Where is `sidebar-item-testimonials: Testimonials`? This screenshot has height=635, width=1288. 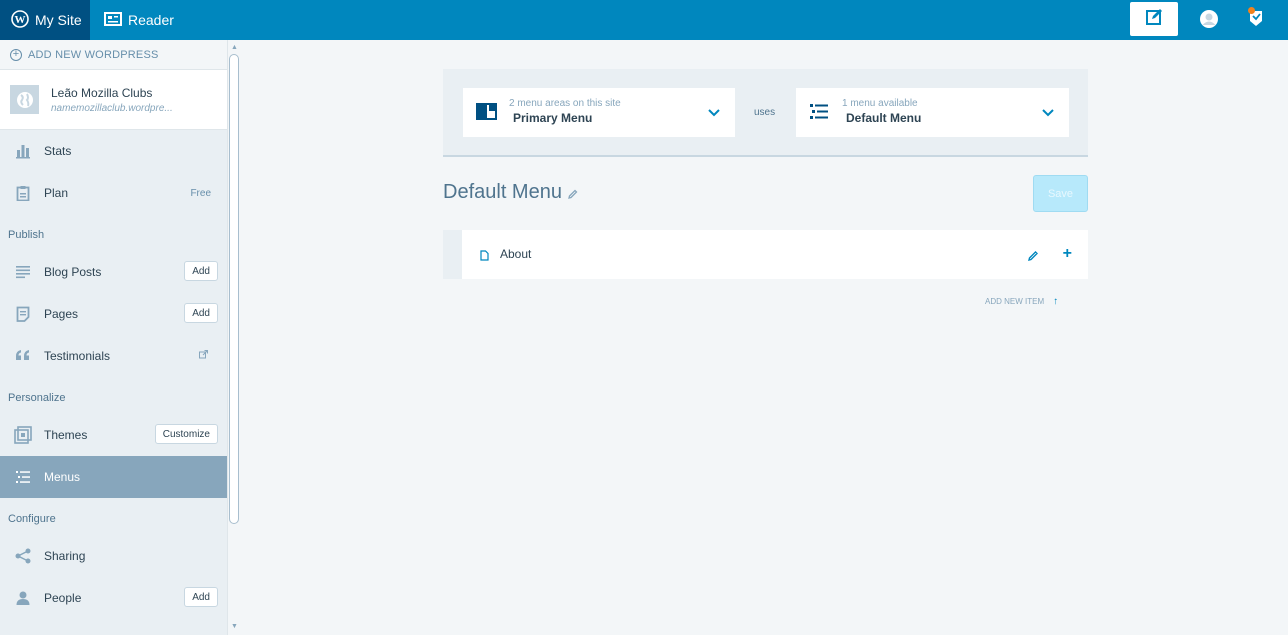 sidebar-item-testimonials: Testimonials is located at coordinates (113, 356).